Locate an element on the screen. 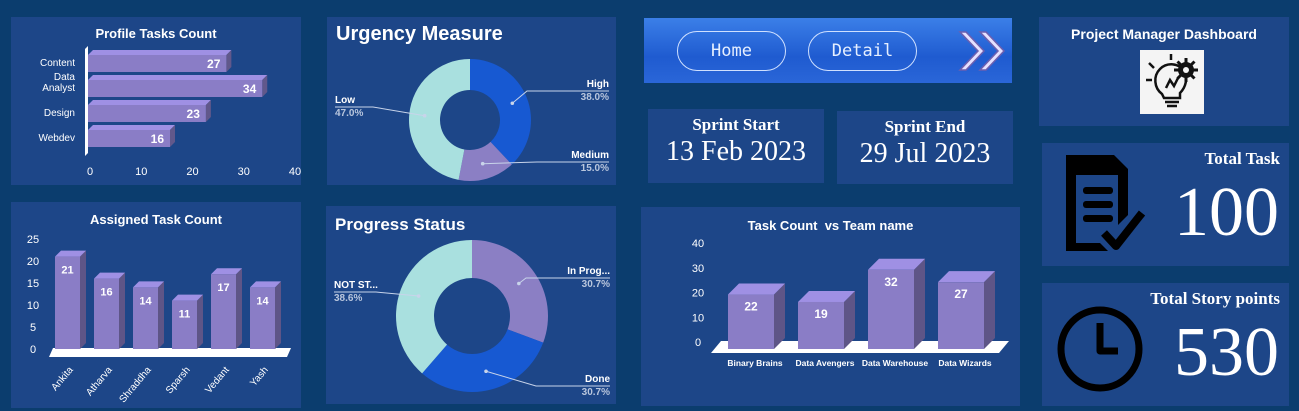 The height and width of the screenshot is (411, 1299). assigned-tick-label: 5 is located at coordinates (33, 328).